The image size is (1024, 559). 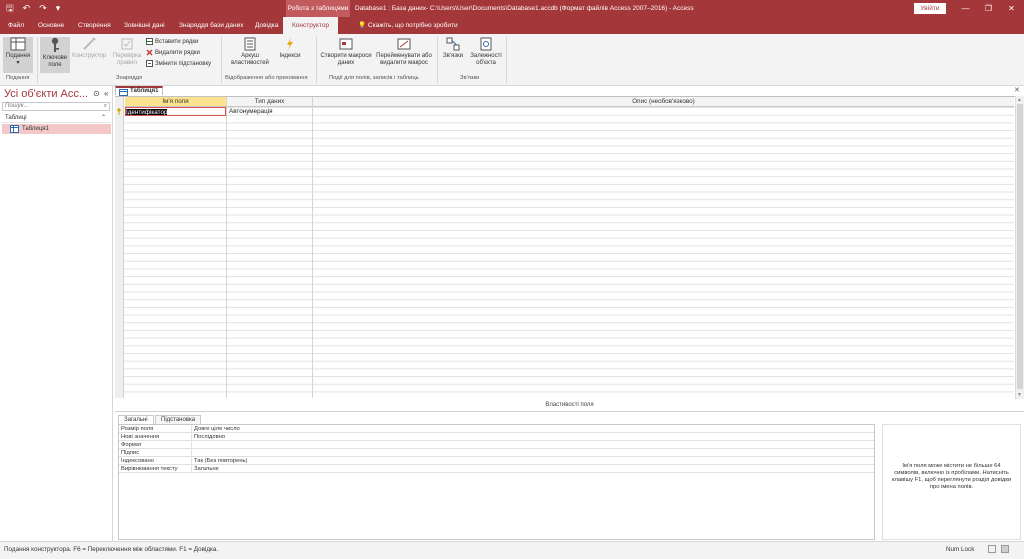 What do you see at coordinates (16, 25) in the screenshot?
I see `tab-file: Файл` at bounding box center [16, 25].